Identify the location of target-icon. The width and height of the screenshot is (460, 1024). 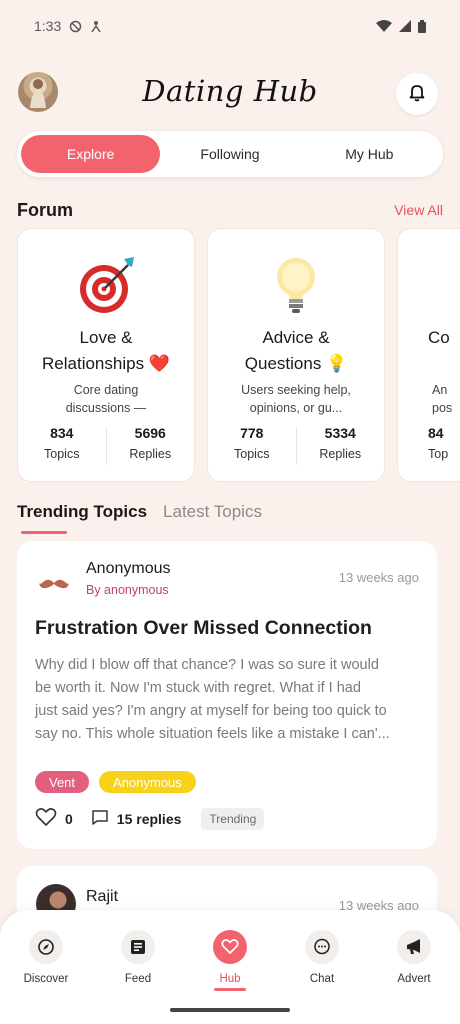
(106, 285).